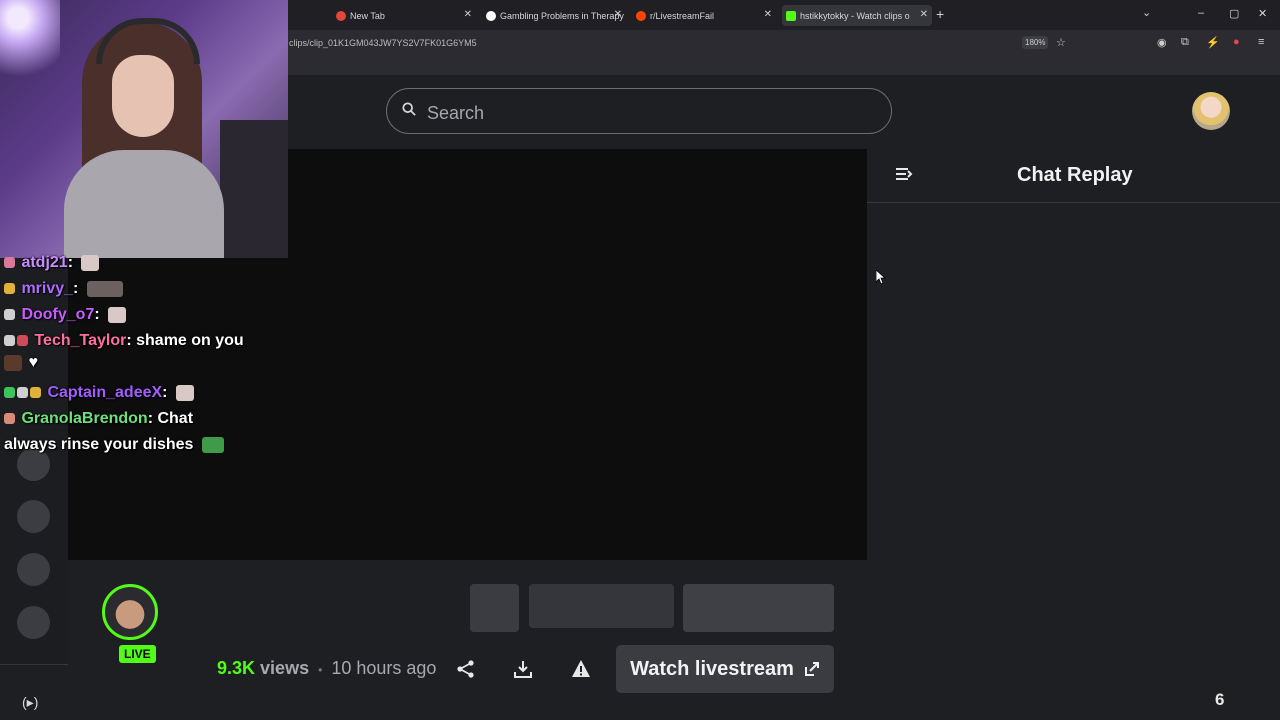 This screenshot has width=1280, height=720. I want to click on page-number: 6, so click(1220, 699).